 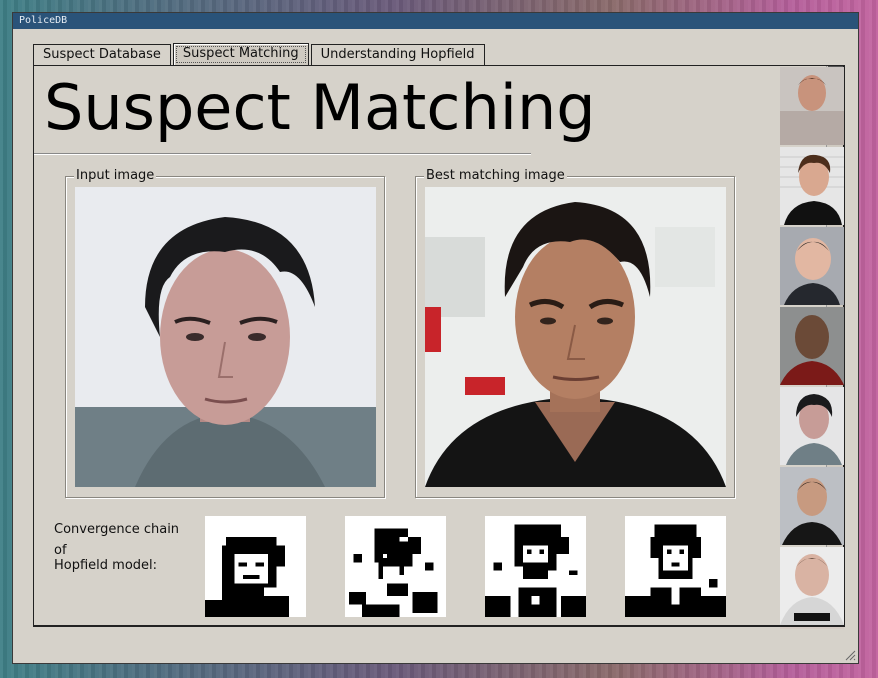 I want to click on window-titlebar: PoliceDB, so click(x=435, y=21).